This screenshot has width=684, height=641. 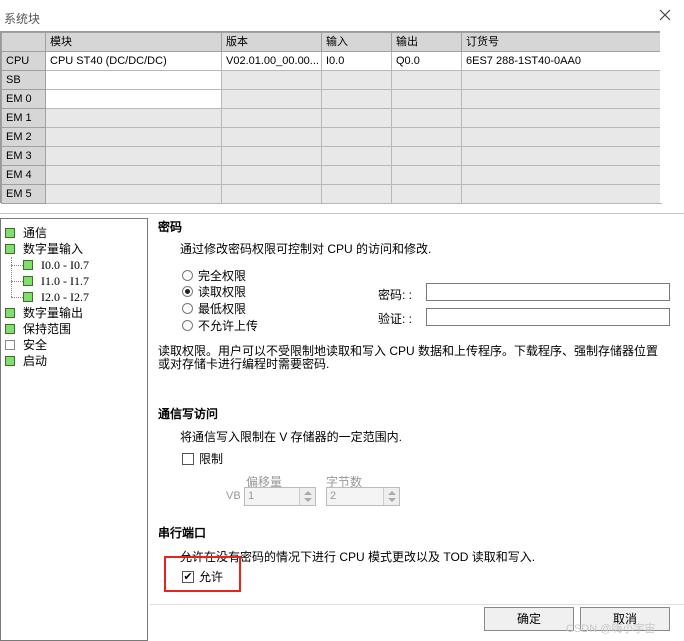 I want to click on title-bar: 系统块, so click(x=342, y=15).